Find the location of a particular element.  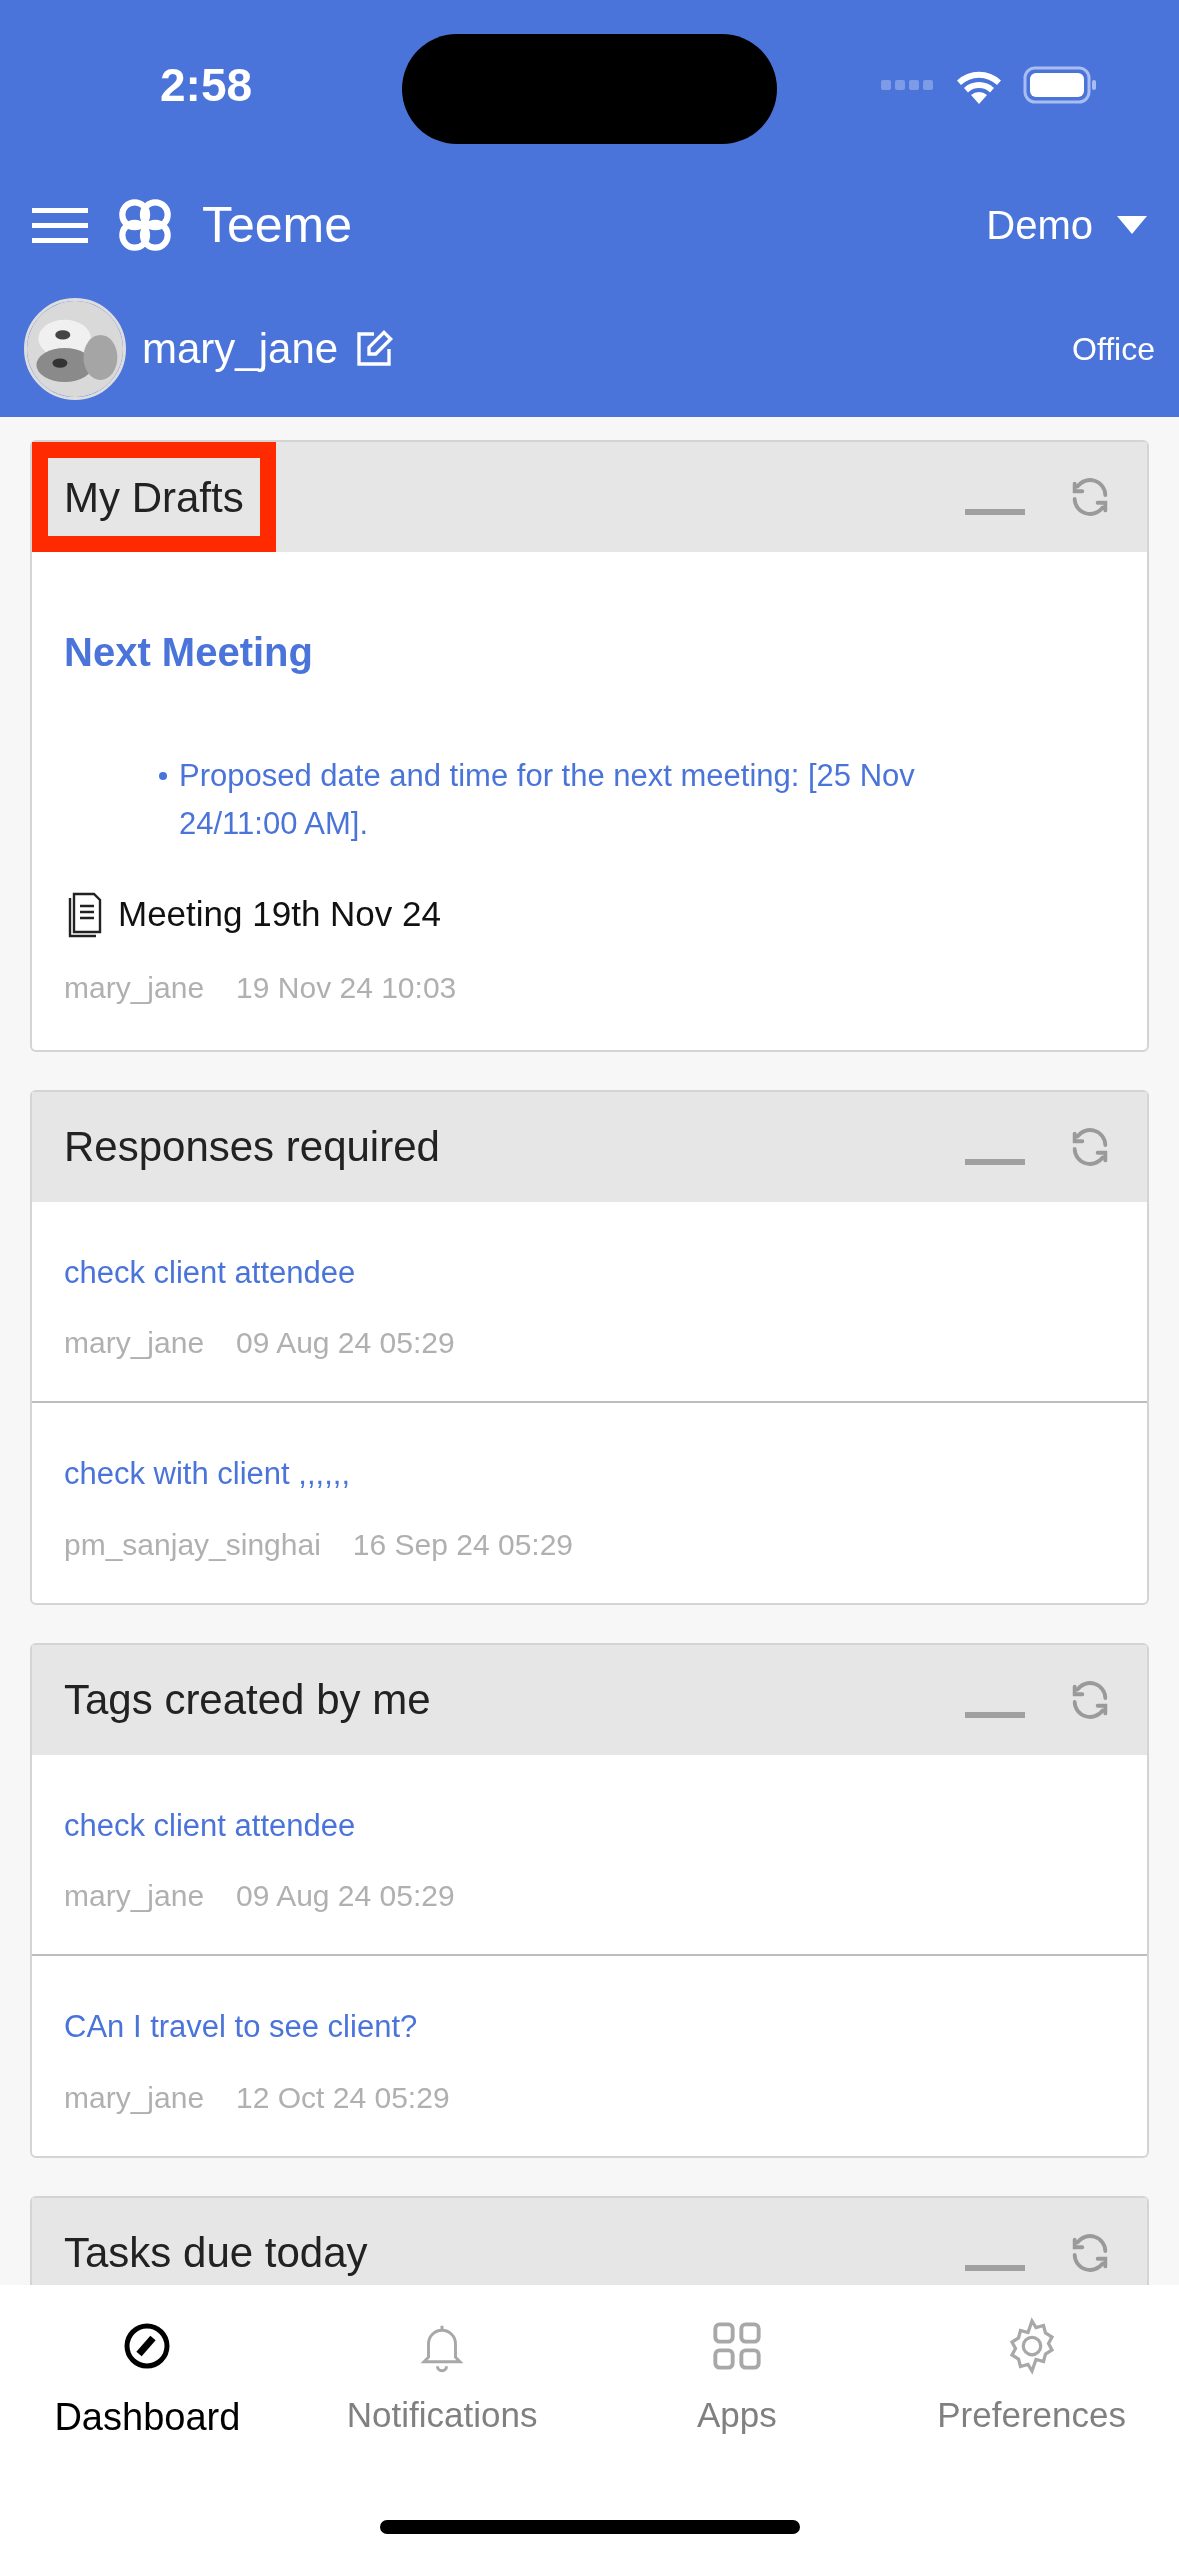

timestamp: 12 Oct 24 05:29 is located at coordinates (343, 2097).